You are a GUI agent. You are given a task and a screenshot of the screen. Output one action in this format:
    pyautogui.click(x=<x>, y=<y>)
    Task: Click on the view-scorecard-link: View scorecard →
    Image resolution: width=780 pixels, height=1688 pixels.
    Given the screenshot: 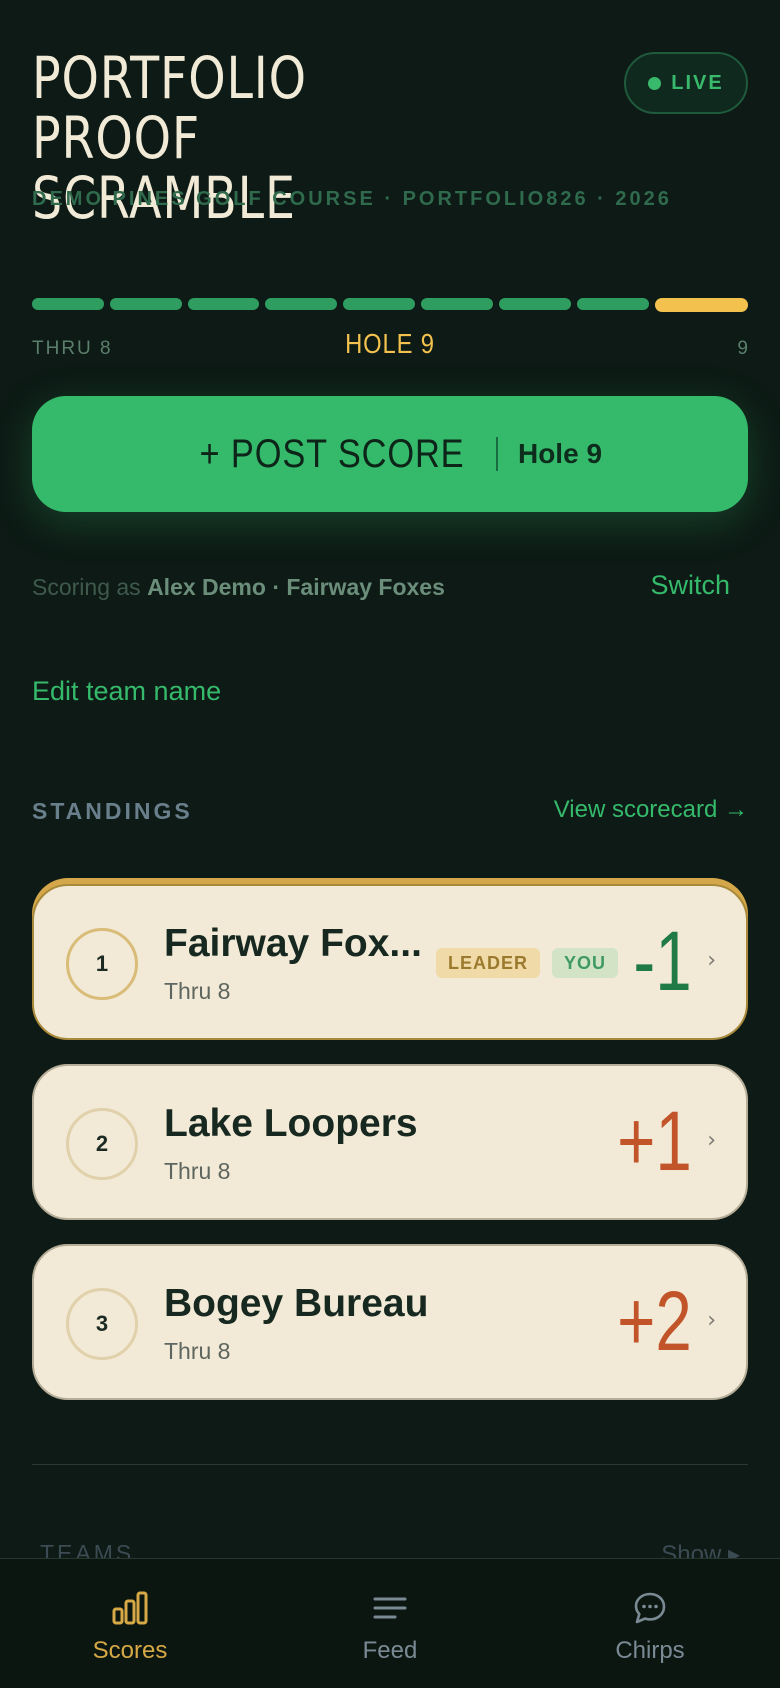 What is the action you would take?
    pyautogui.click(x=651, y=810)
    